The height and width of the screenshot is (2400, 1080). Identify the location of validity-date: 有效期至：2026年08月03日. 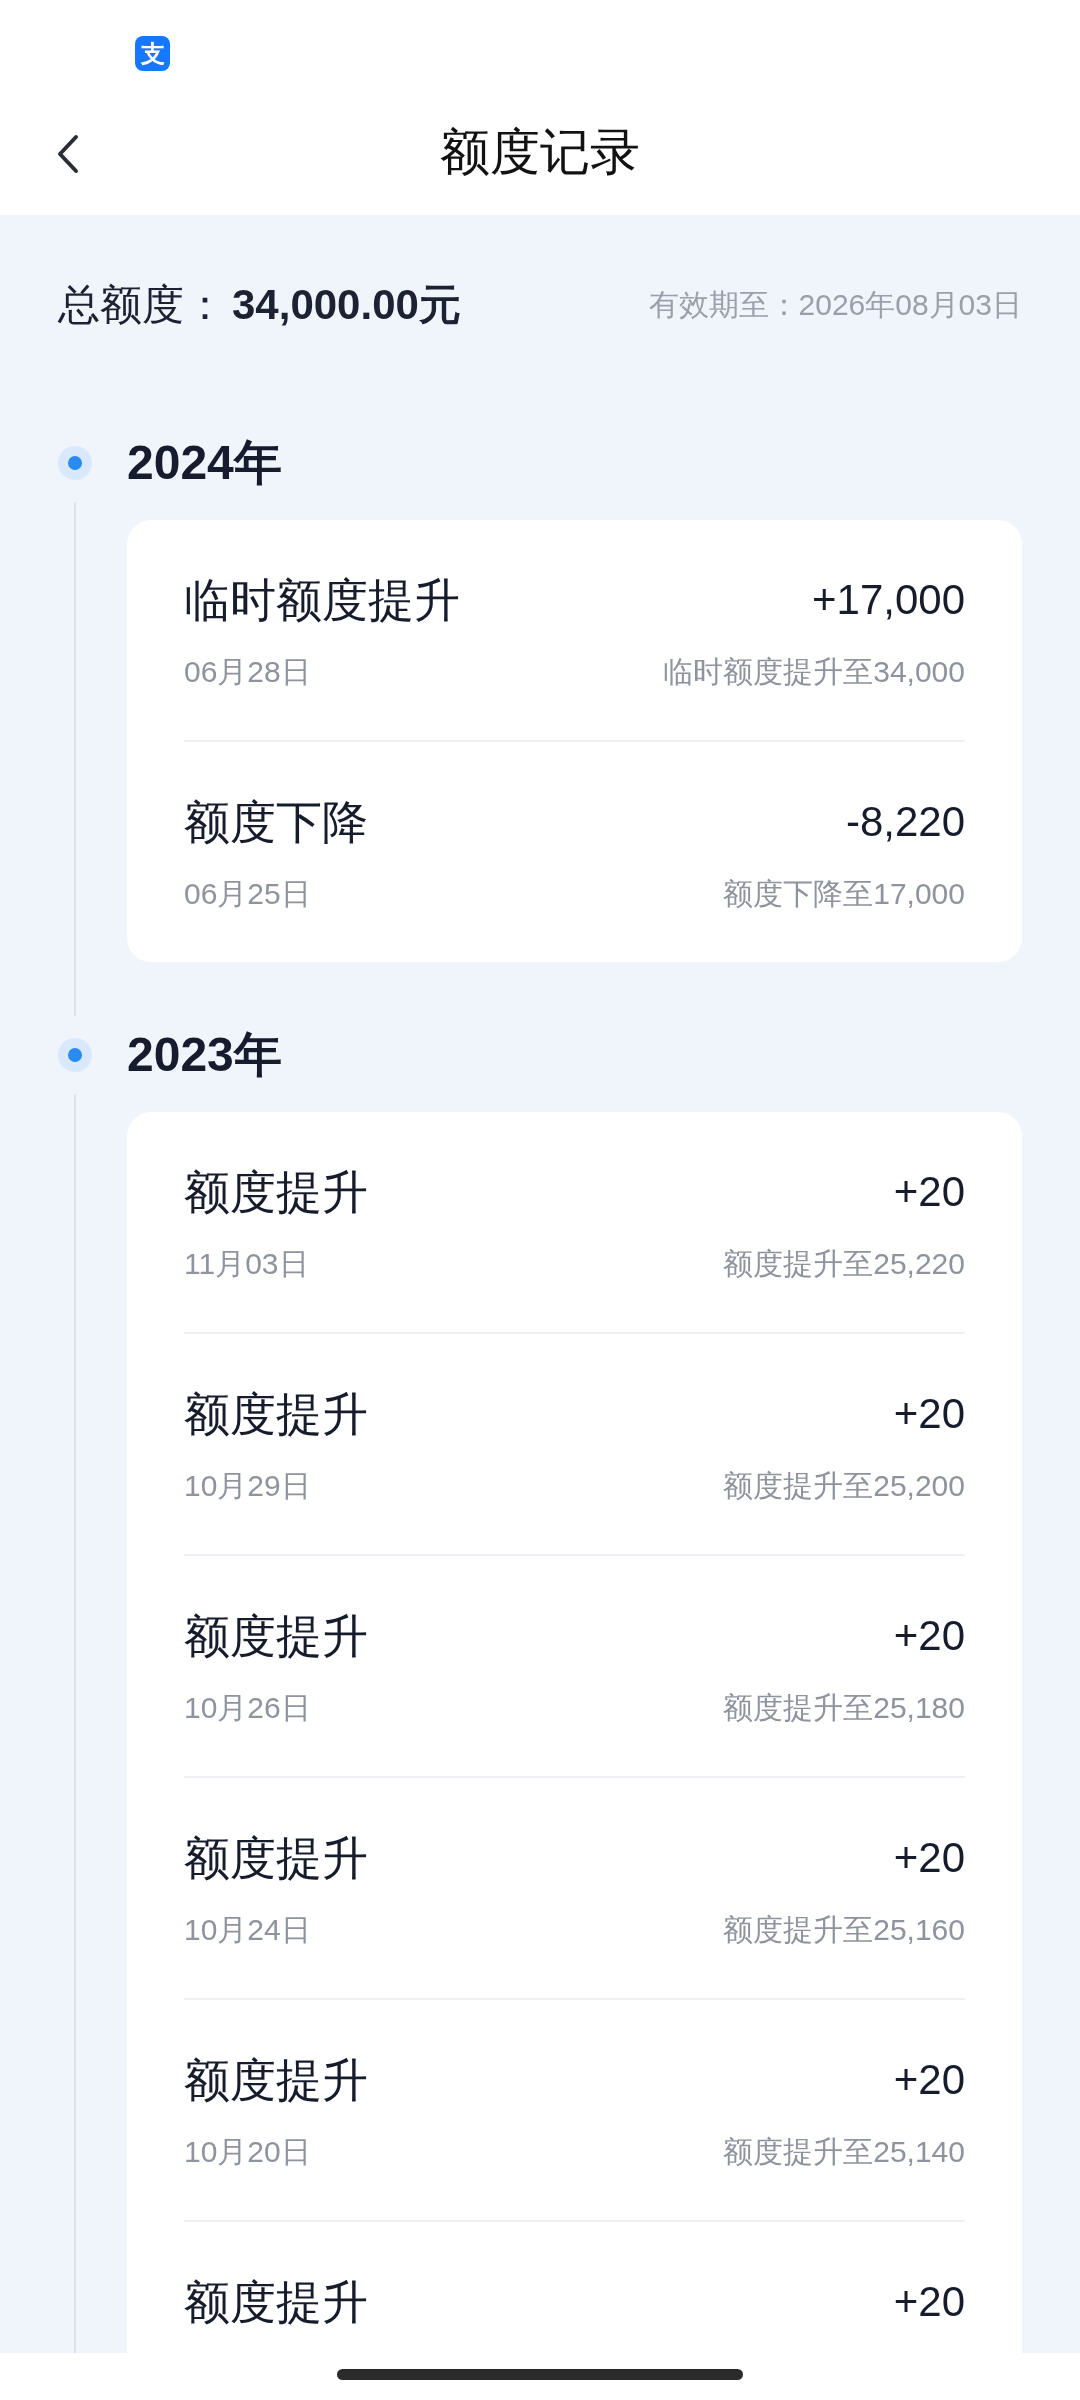
(835, 304).